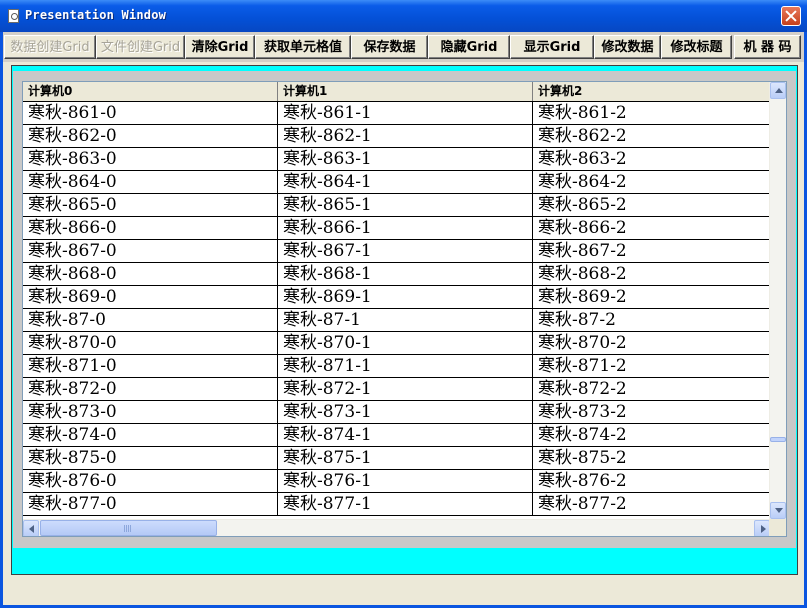  I want to click on table-row: 寒秋-865-0 寒秋-865-1 寒秋-865-2, so click(396, 205).